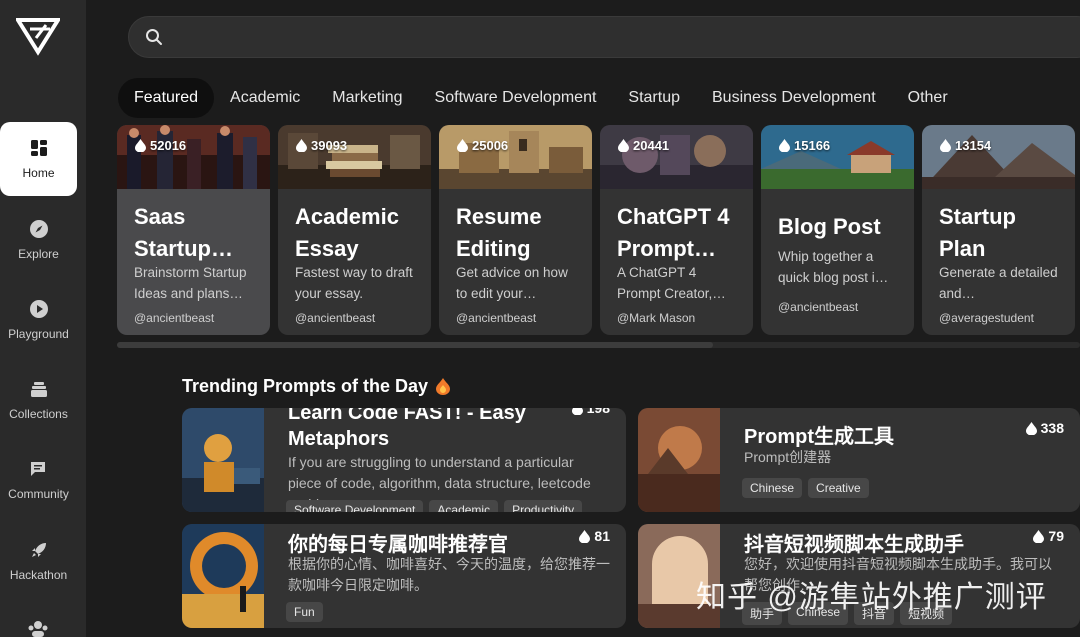 The image size is (1080, 637). Describe the element at coordinates (838, 488) in the screenshot. I see `tag: Creative` at that location.